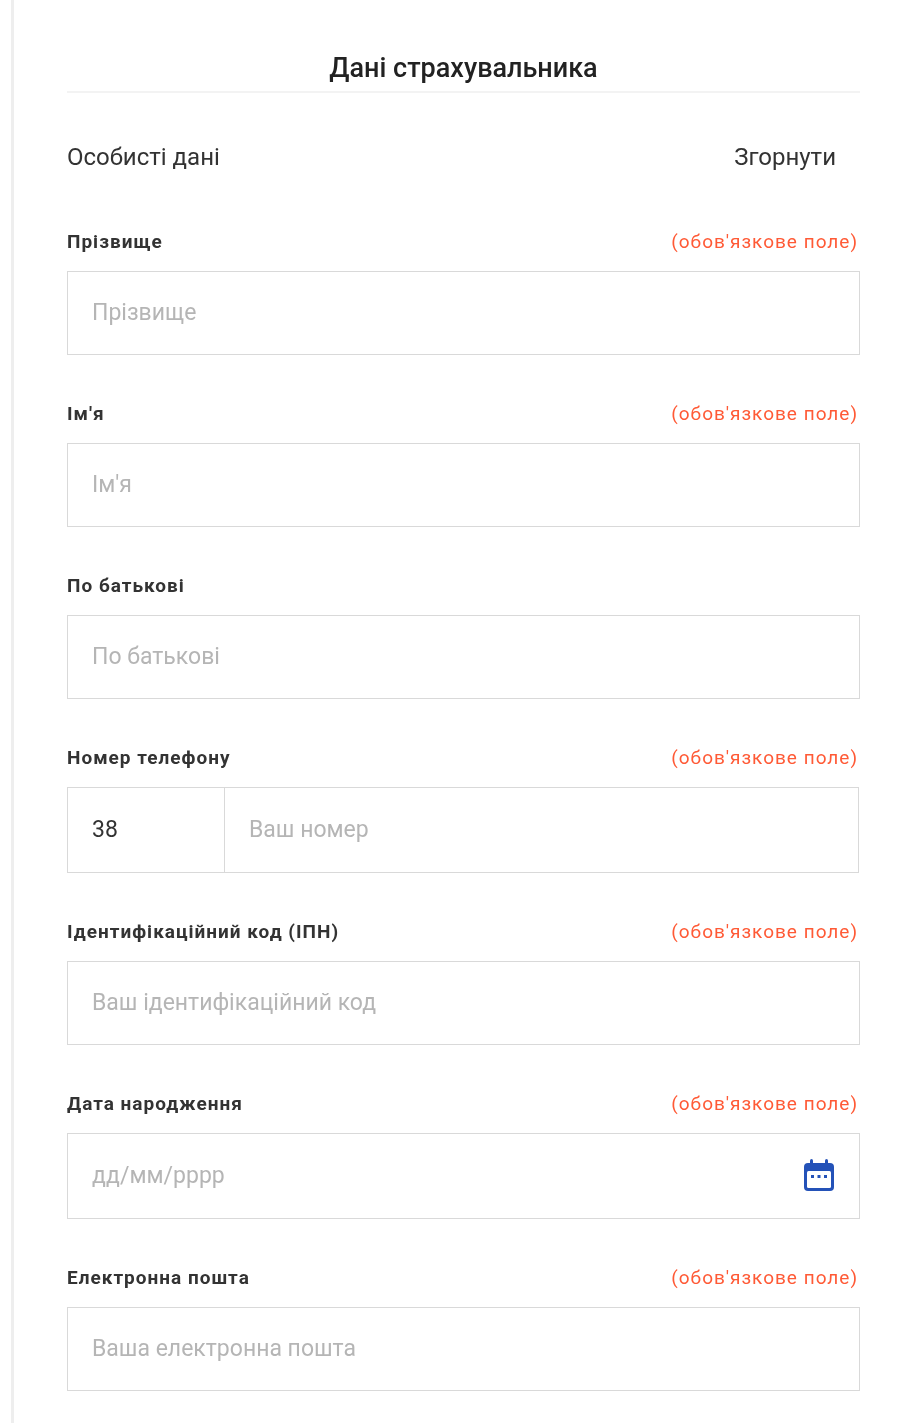 The width and height of the screenshot is (901, 1423). Describe the element at coordinates (463, 68) in the screenshot. I see `page-title: Дані страхувальника` at that location.